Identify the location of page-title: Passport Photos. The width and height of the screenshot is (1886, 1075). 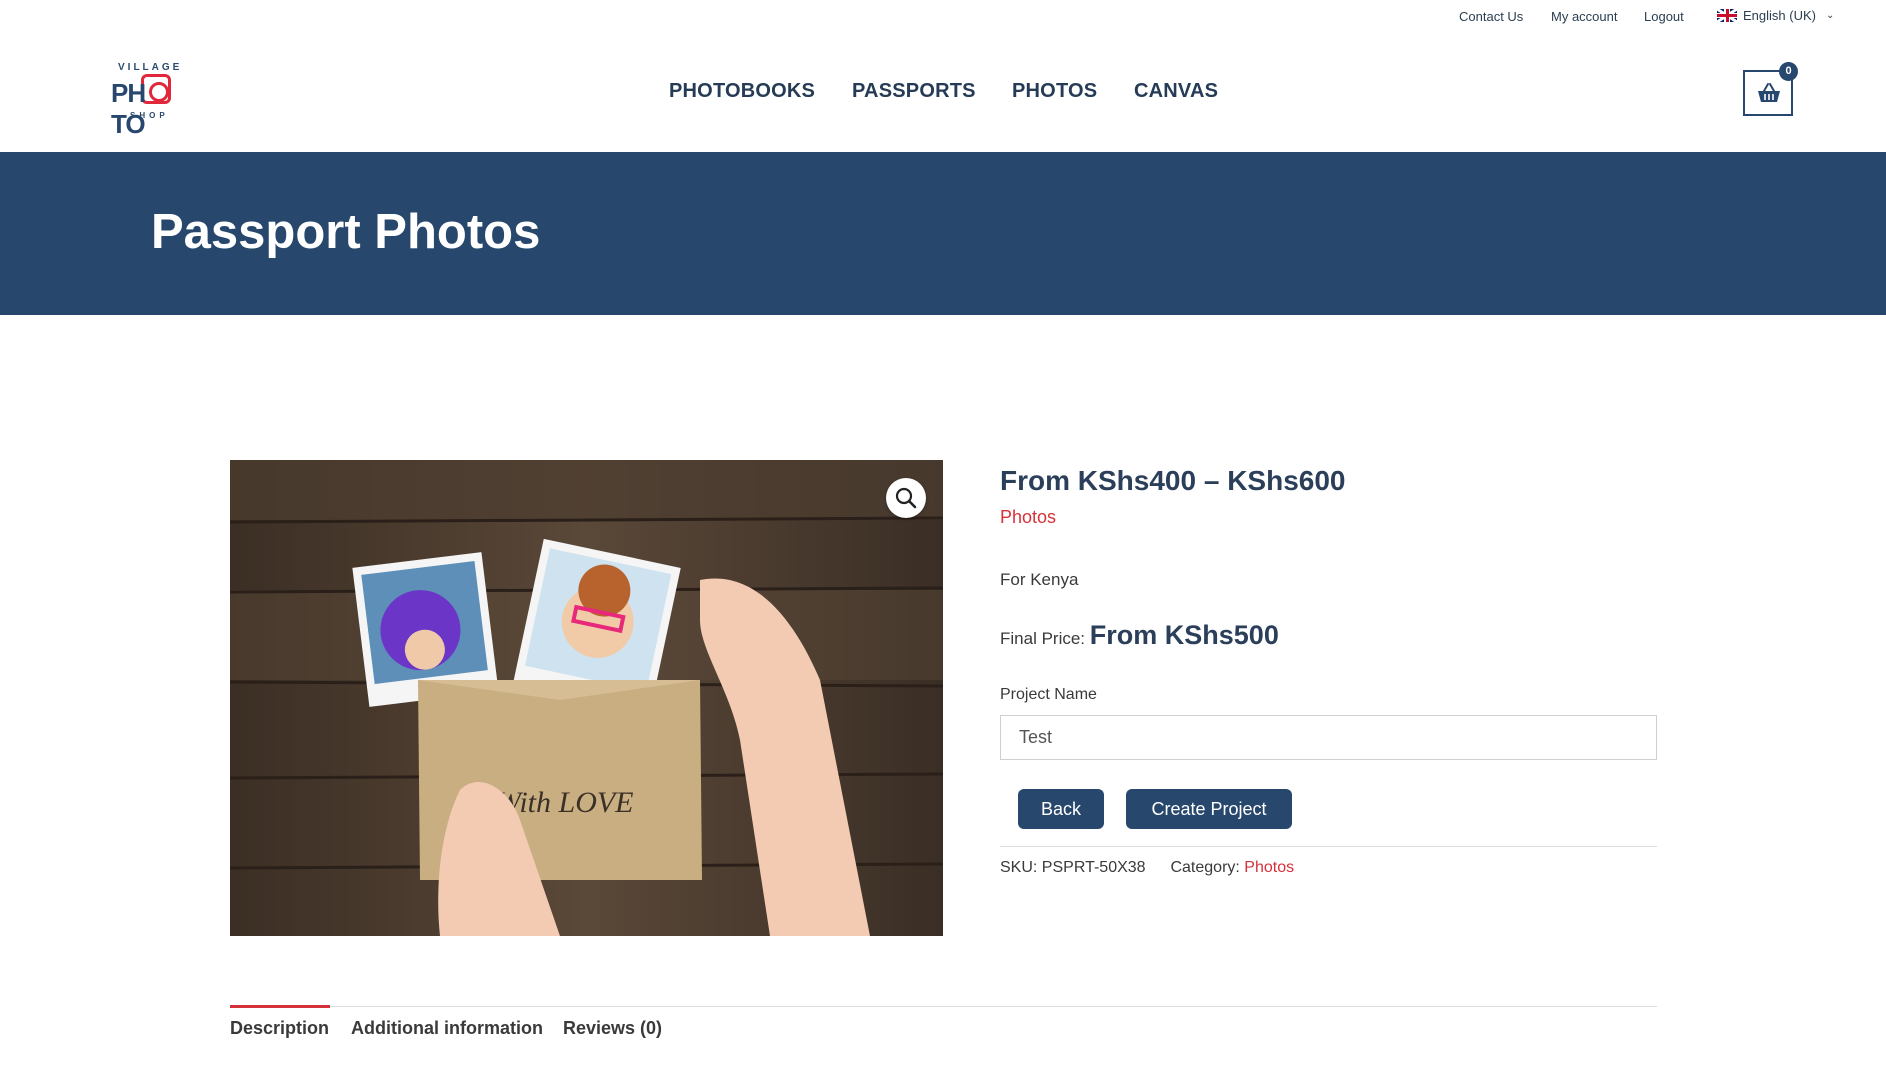
(346, 232).